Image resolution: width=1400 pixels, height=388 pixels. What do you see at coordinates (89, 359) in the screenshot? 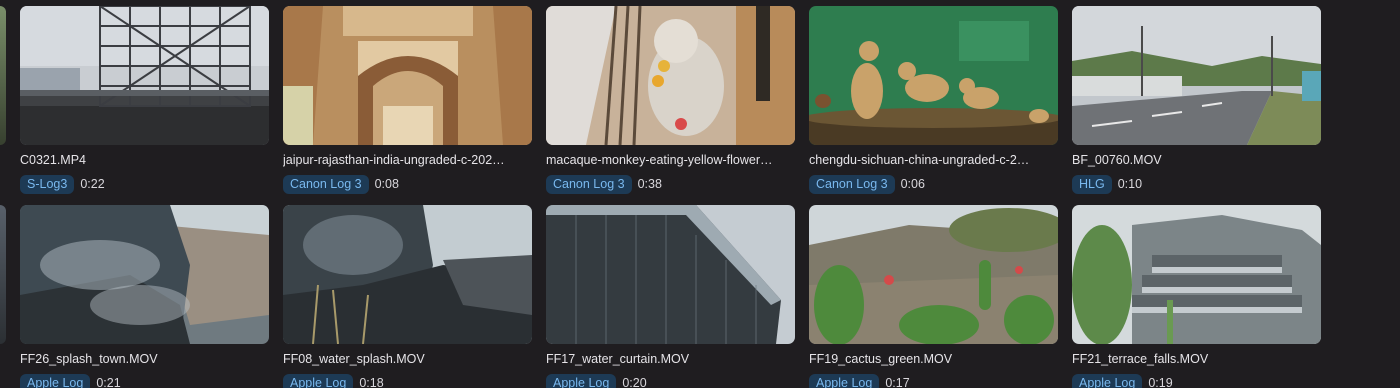
I see `clip-filename: FF26_splash_town.MOV` at bounding box center [89, 359].